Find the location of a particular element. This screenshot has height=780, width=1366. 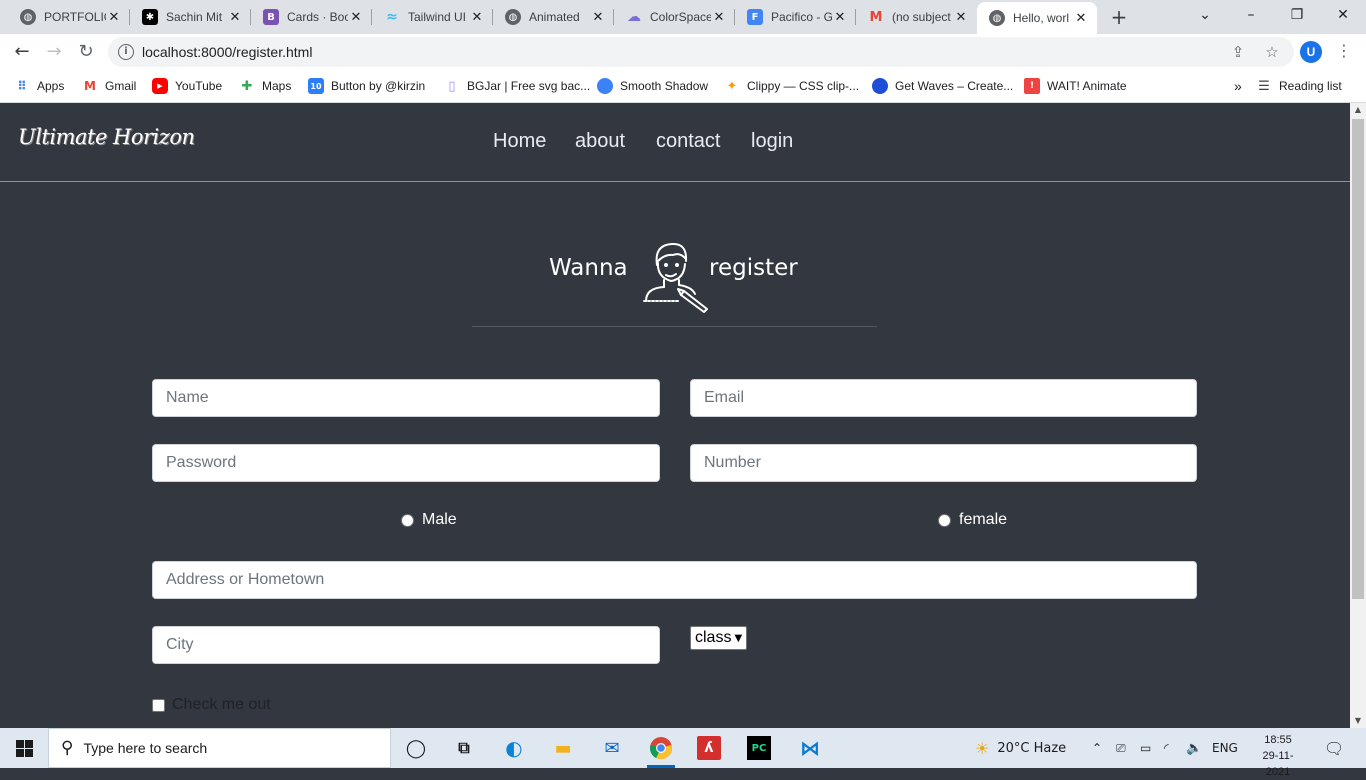

cortana-icon: ◯ is located at coordinates (416, 748).